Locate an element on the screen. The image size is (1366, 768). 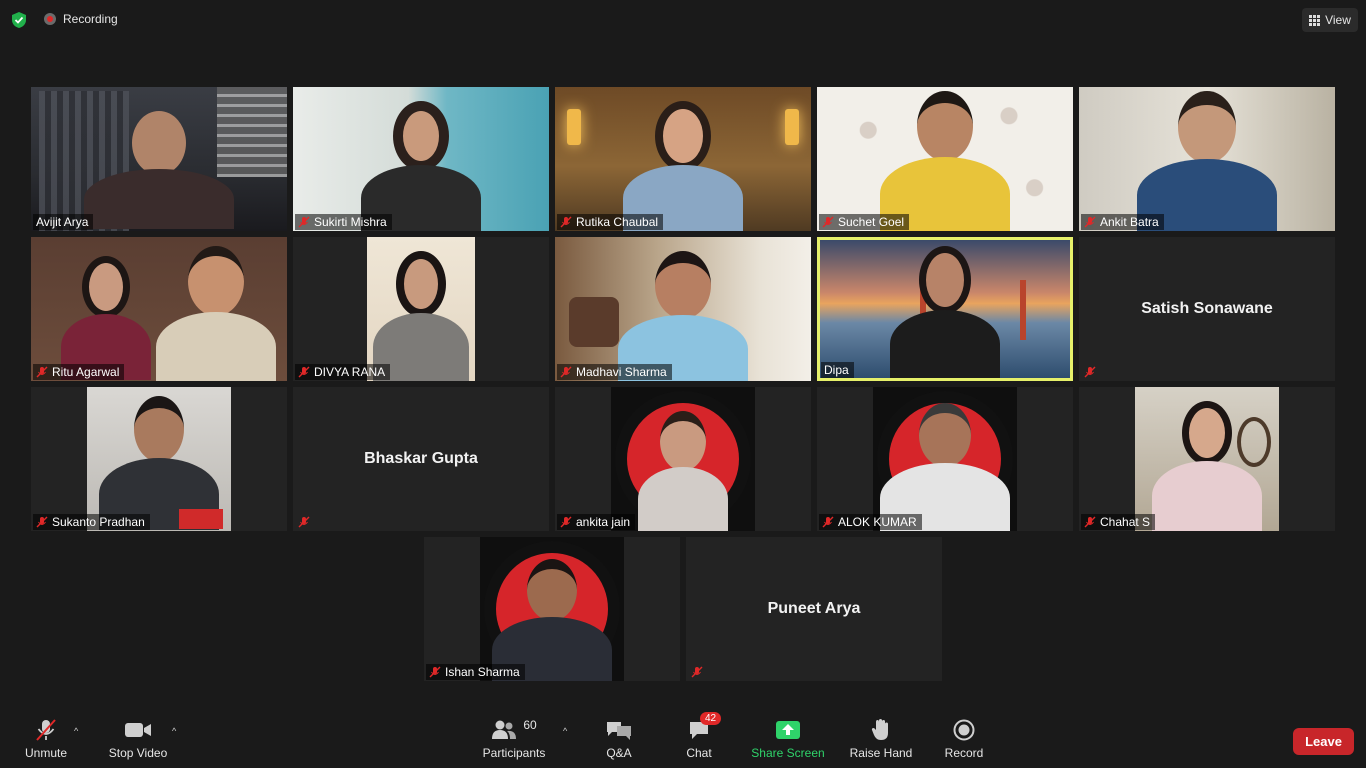
participant-display-name: Satish Sonawane is located at coordinates (1207, 308).